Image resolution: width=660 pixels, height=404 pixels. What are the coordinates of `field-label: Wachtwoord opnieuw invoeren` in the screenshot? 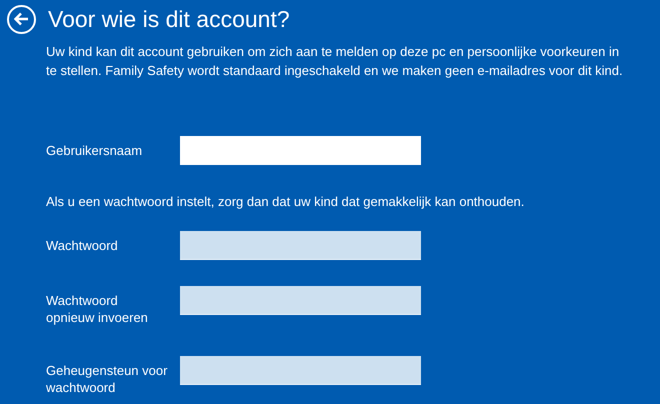 It's located at (97, 309).